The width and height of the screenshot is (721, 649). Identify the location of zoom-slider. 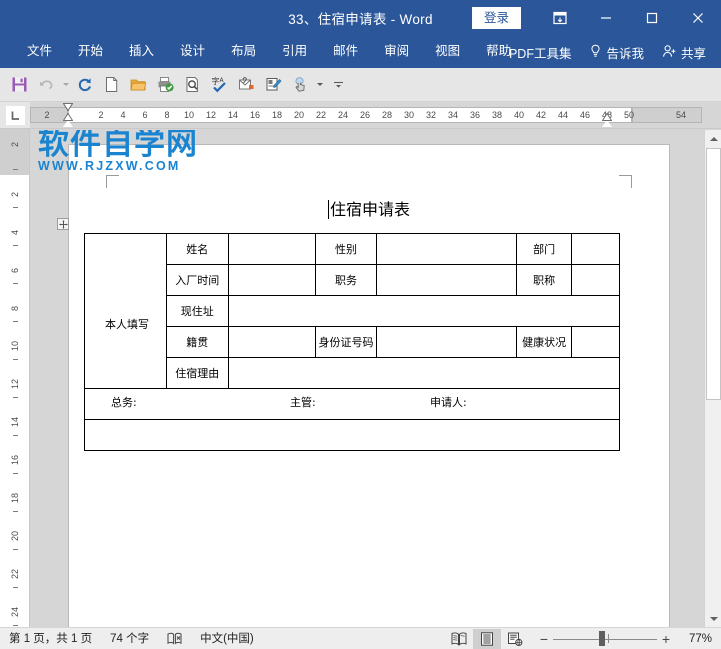
(605, 639).